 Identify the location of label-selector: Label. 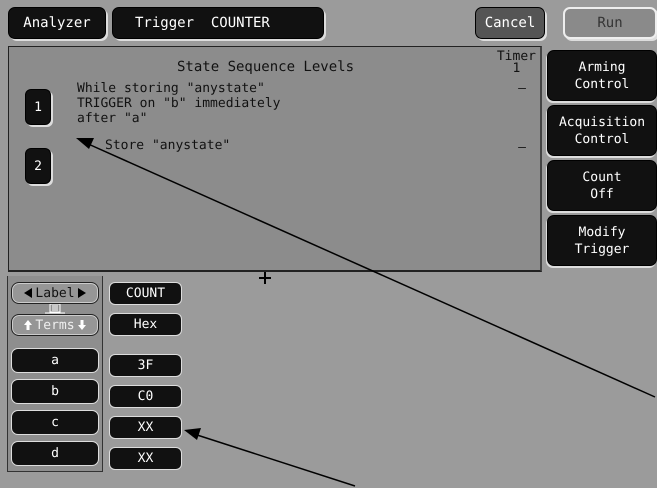
(55, 293).